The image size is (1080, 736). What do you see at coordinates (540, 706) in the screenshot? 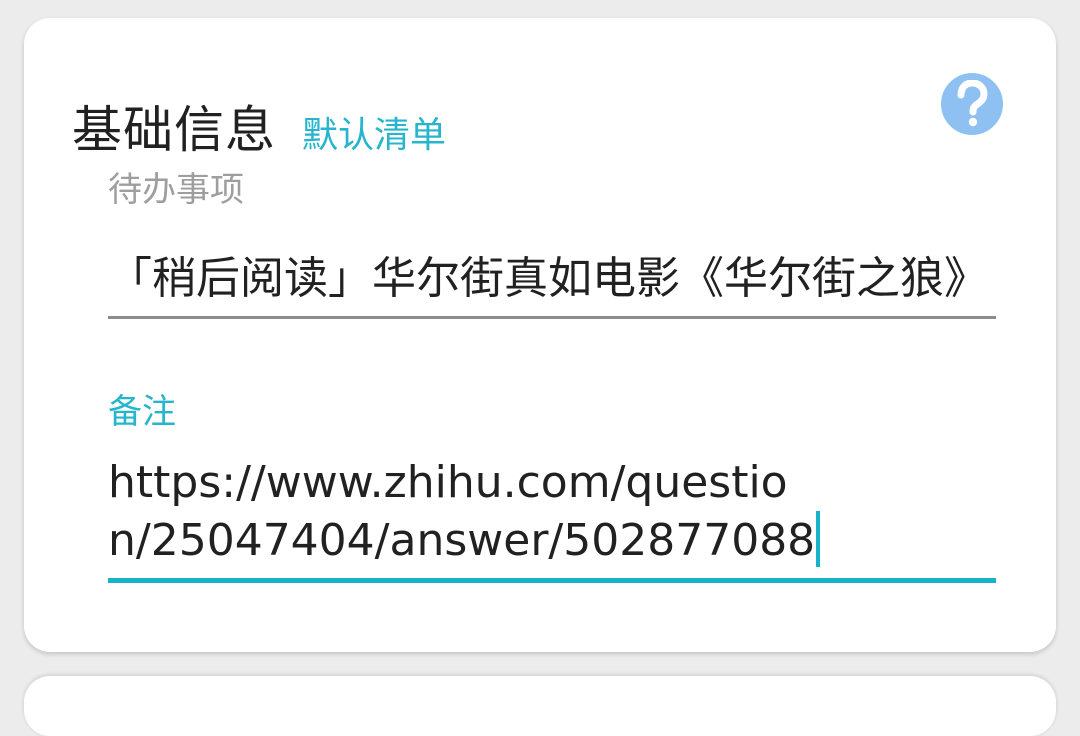
I see `next-card` at bounding box center [540, 706].